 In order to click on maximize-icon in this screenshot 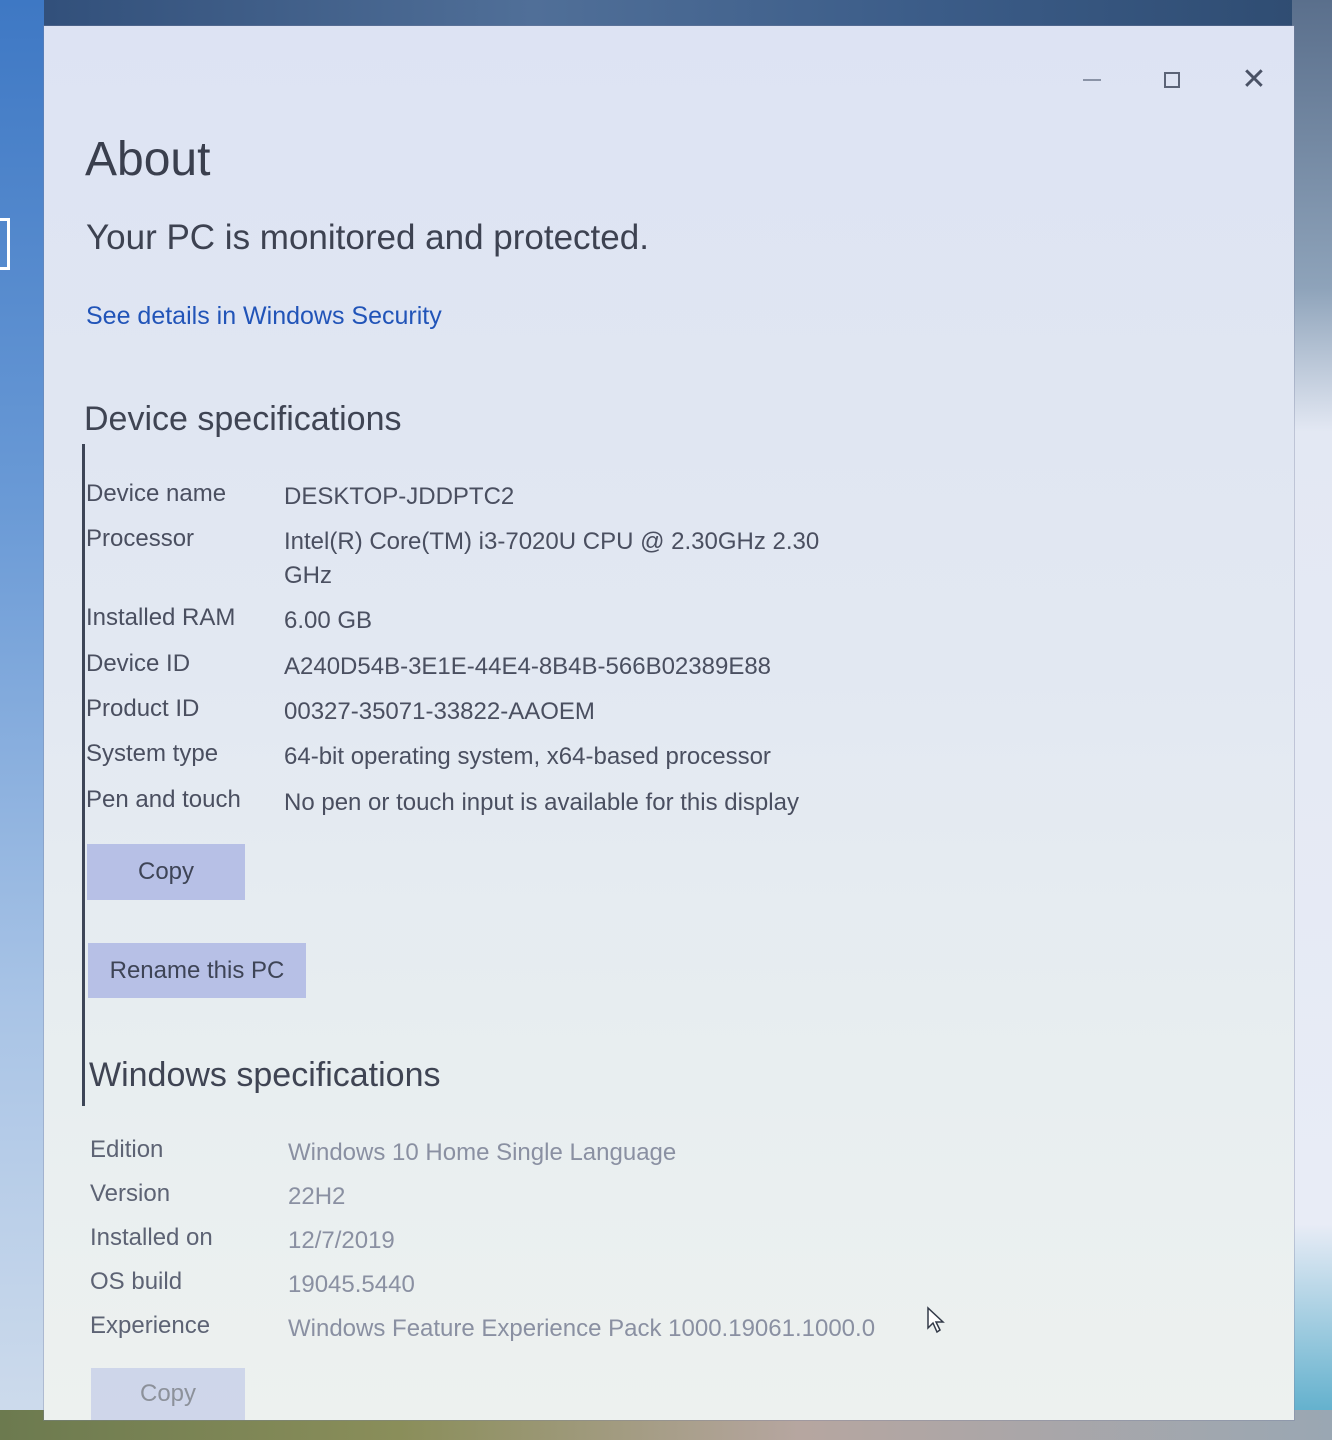, I will do `click(1172, 80)`.